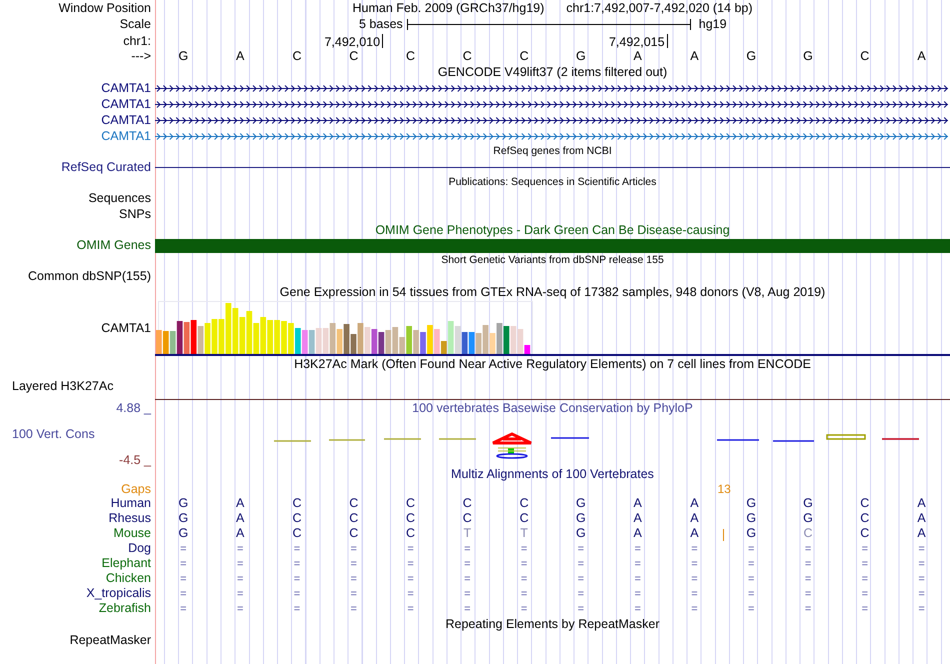 This screenshot has width=950, height=664. I want to click on track-label: Layered H3K27Ac, so click(63, 386).